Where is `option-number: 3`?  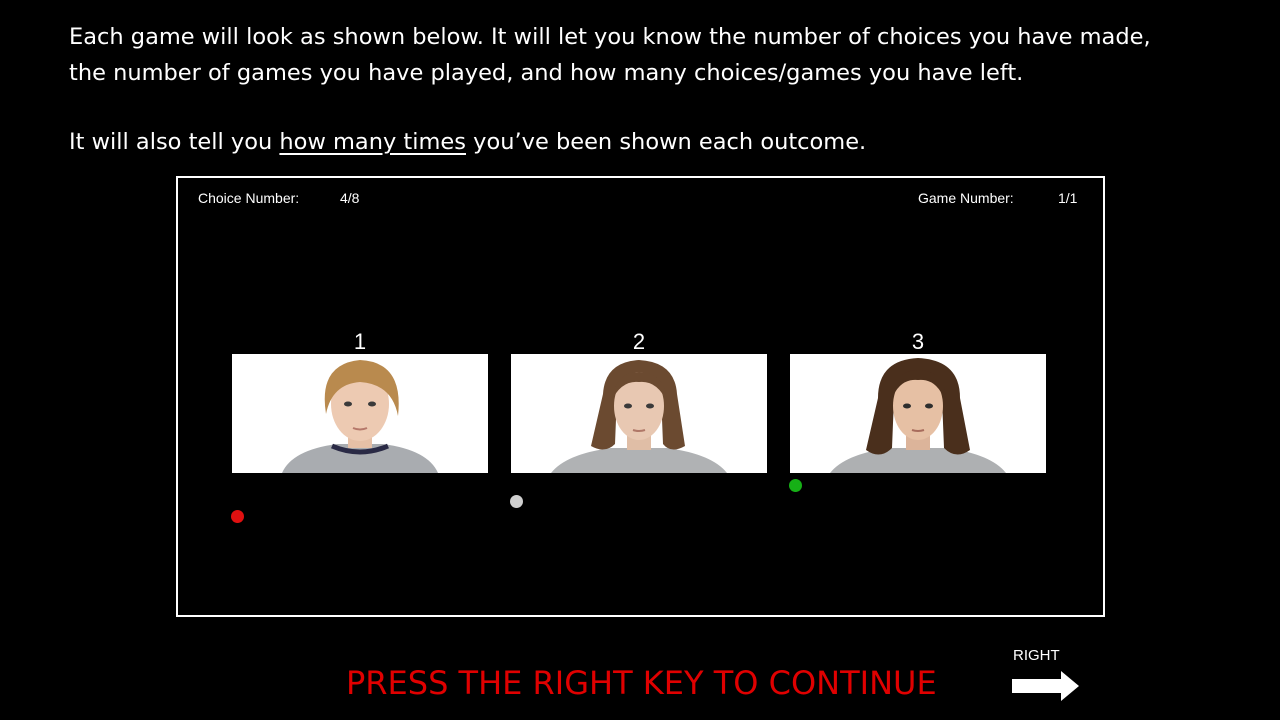 option-number: 3 is located at coordinates (918, 341).